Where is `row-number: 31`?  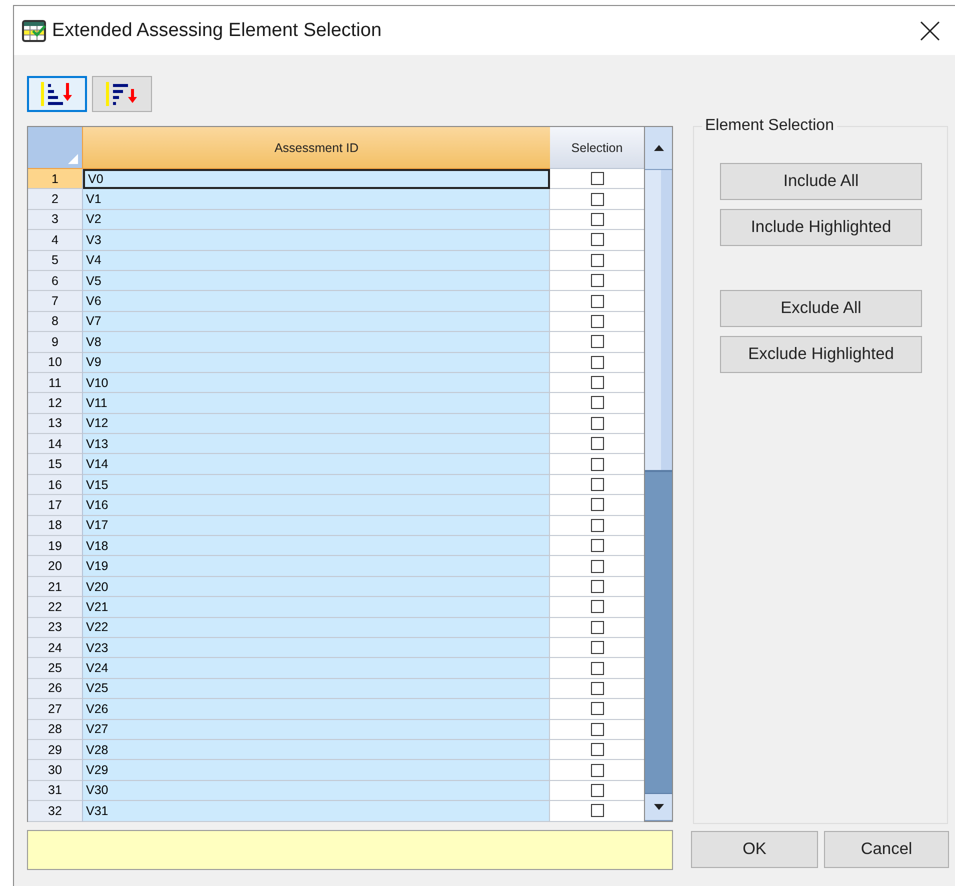
row-number: 31 is located at coordinates (55, 791).